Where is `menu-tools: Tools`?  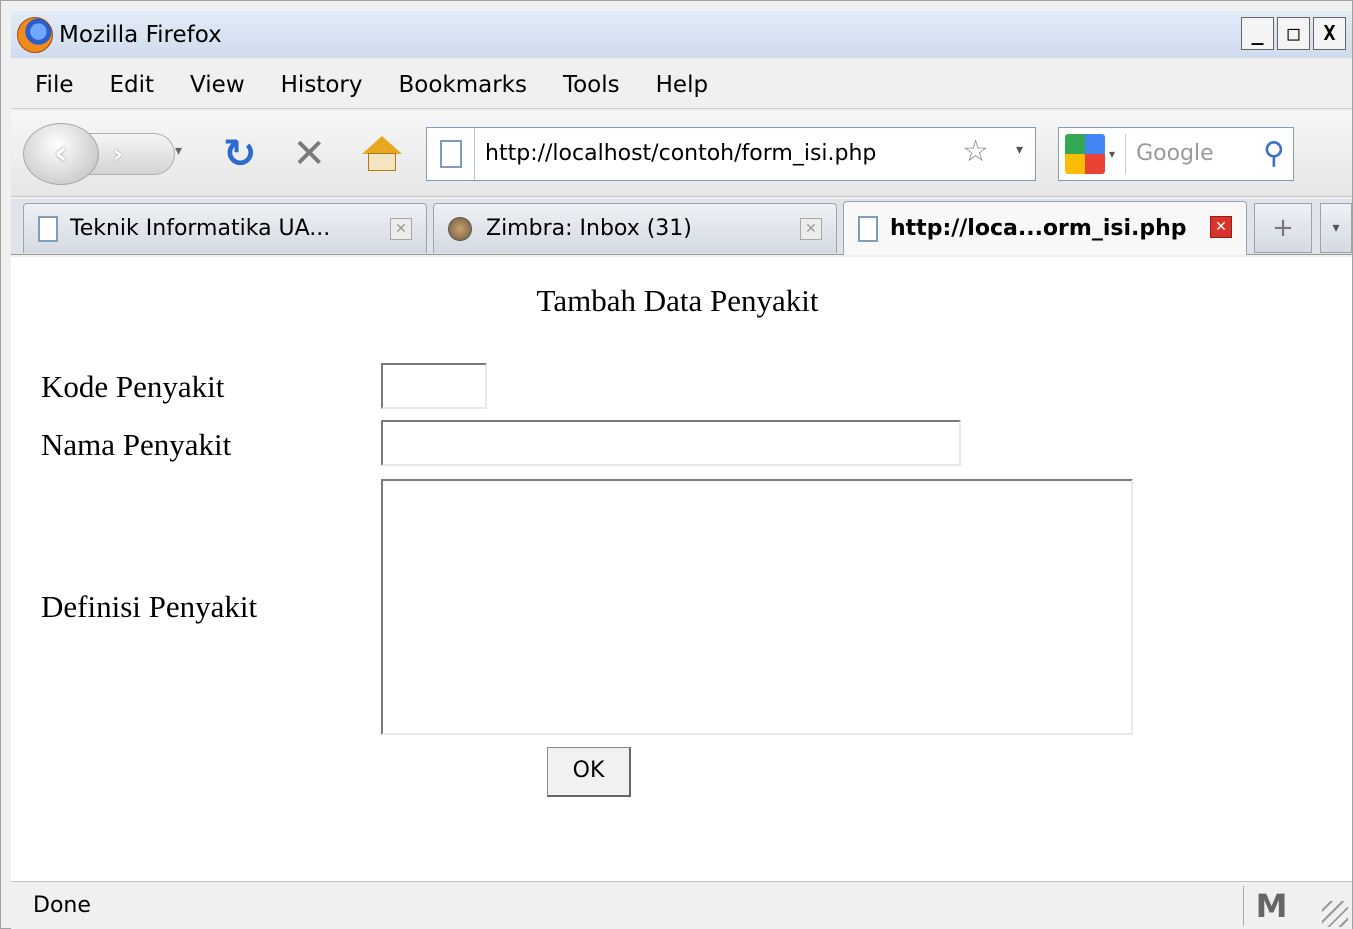
menu-tools: Tools is located at coordinates (591, 85).